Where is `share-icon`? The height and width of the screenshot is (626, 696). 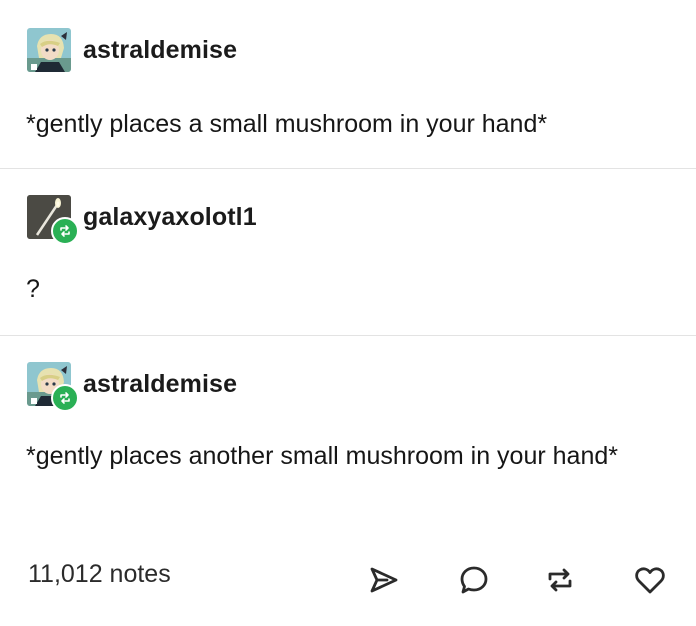 share-icon is located at coordinates (384, 580).